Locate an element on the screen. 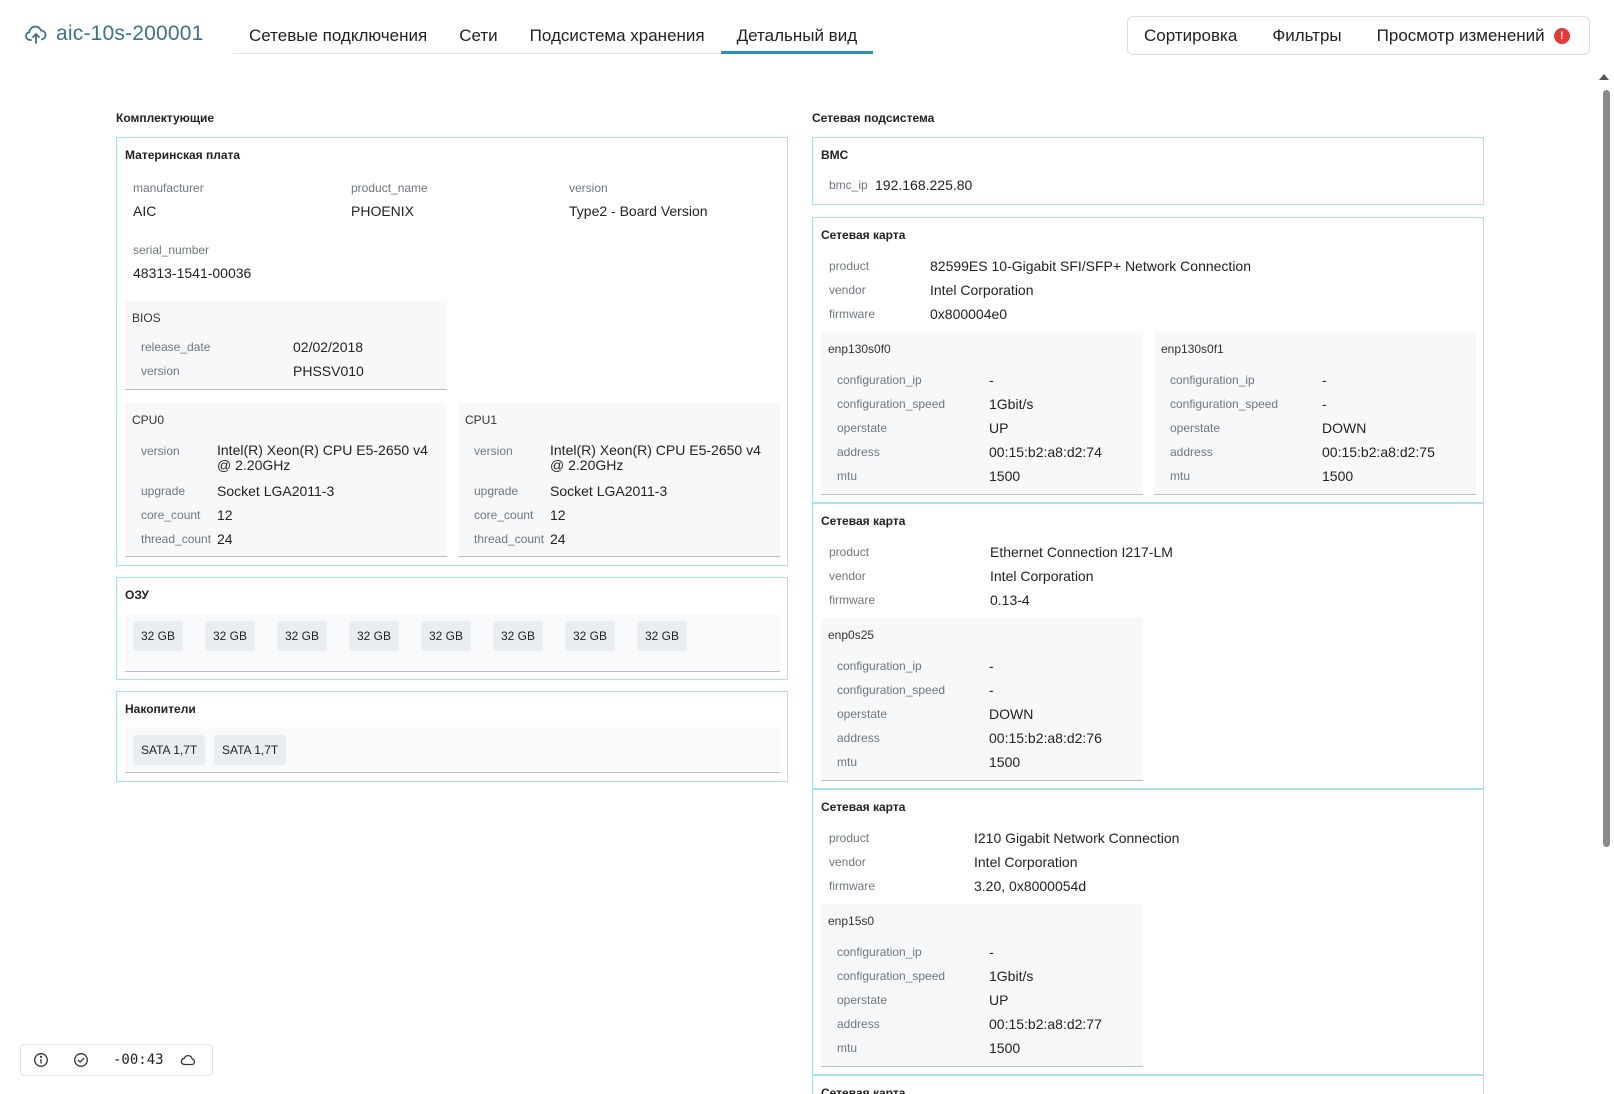 Image resolution: width=1614 pixels, height=1094 pixels. refresh-timer: -00:43 is located at coordinates (138, 1060).